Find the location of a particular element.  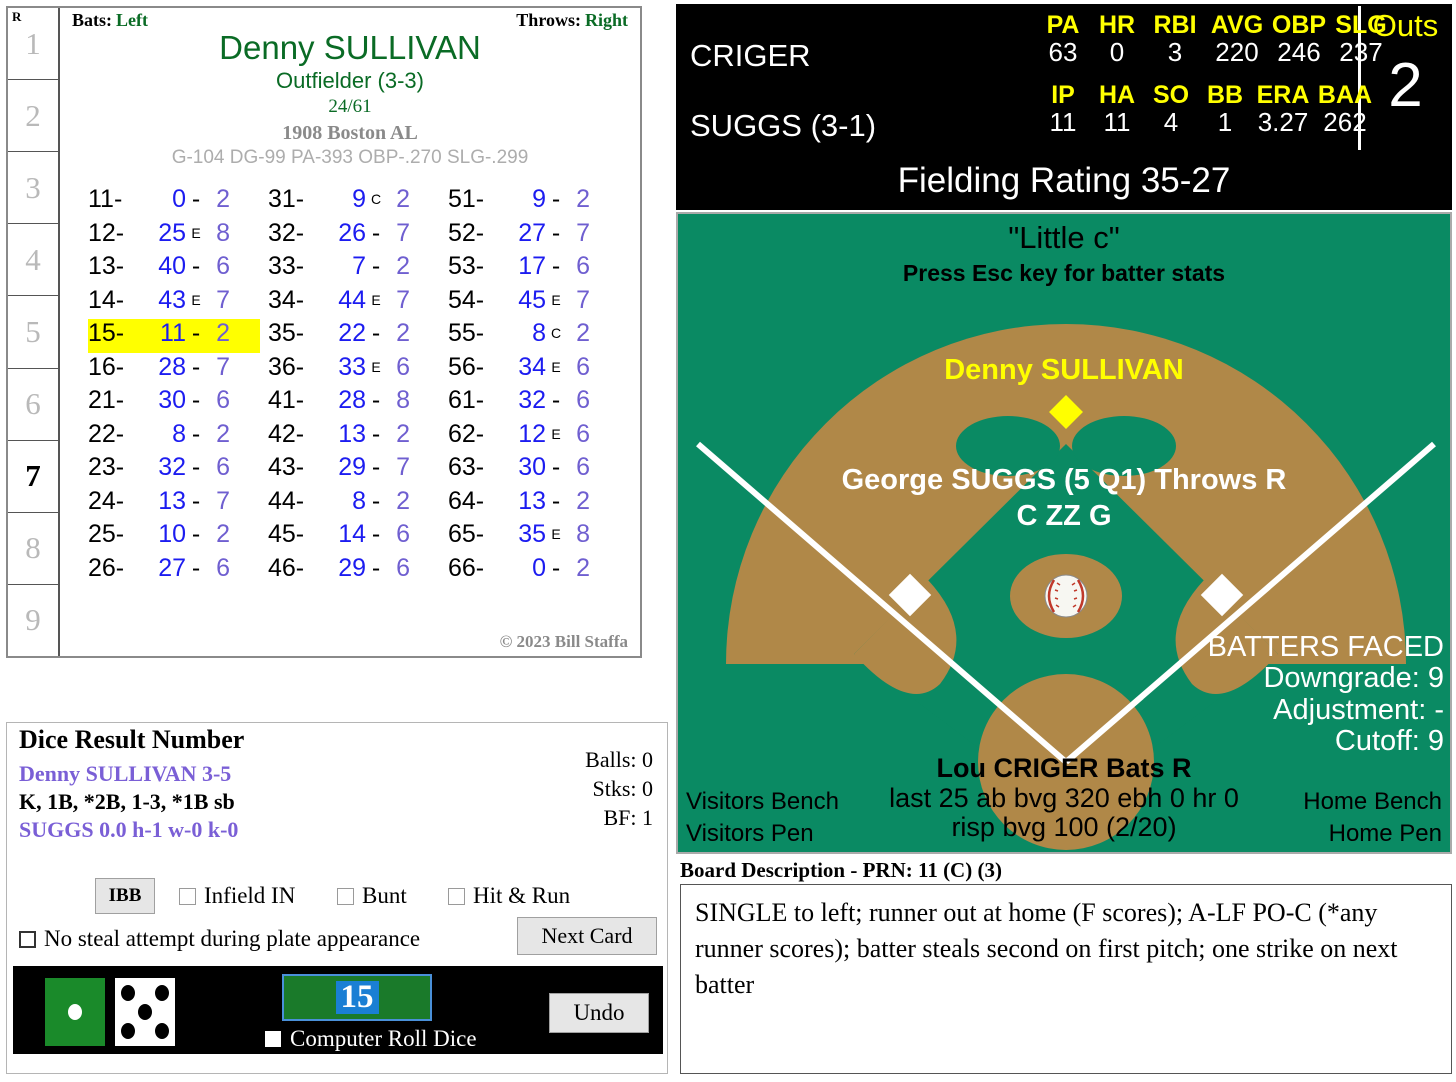

visitors-pen-link: Visitors Pen is located at coordinates (762, 834).